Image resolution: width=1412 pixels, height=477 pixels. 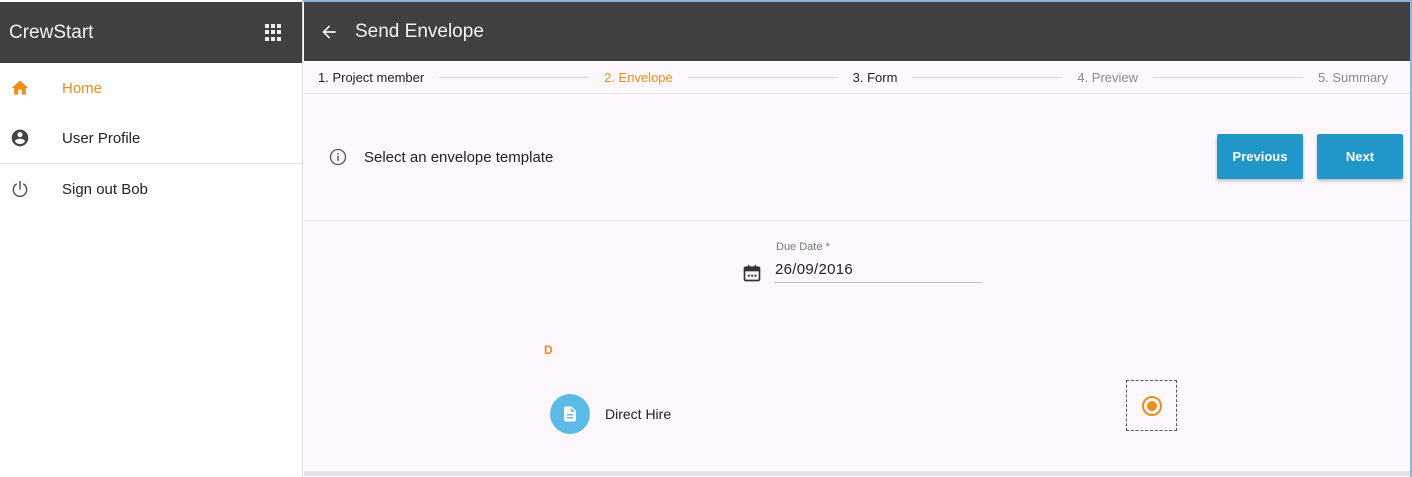 I want to click on template-avatar, so click(x=570, y=414).